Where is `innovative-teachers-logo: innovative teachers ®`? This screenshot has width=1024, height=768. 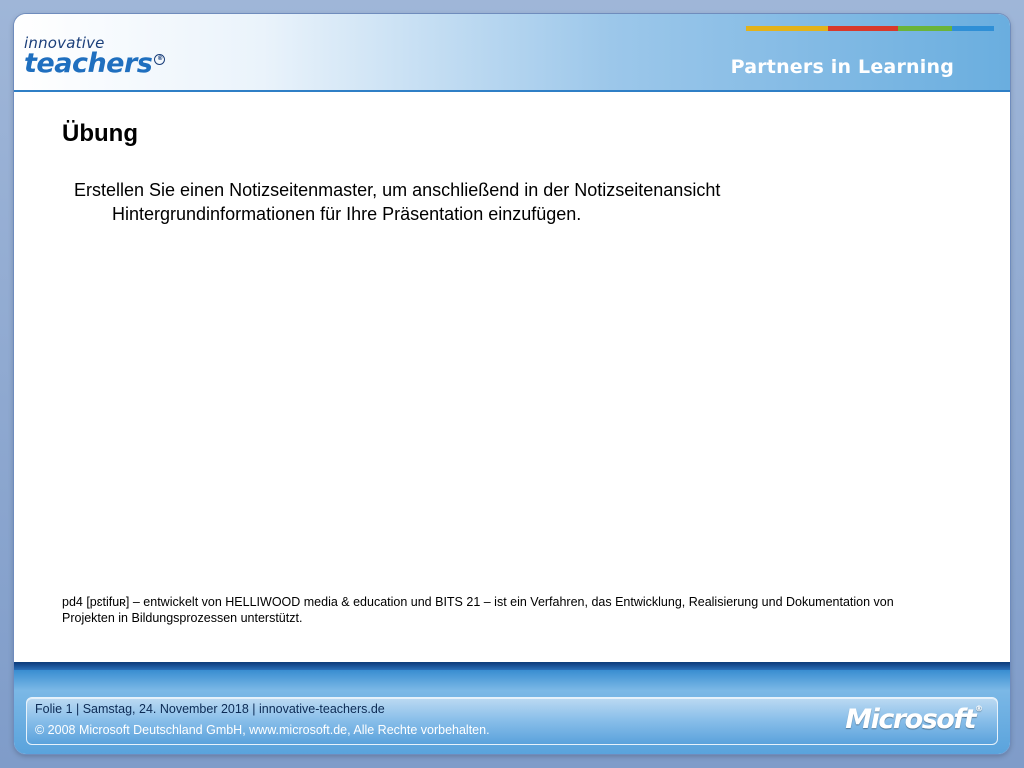
innovative-teachers-logo: innovative teachers ® is located at coordinates (95, 57).